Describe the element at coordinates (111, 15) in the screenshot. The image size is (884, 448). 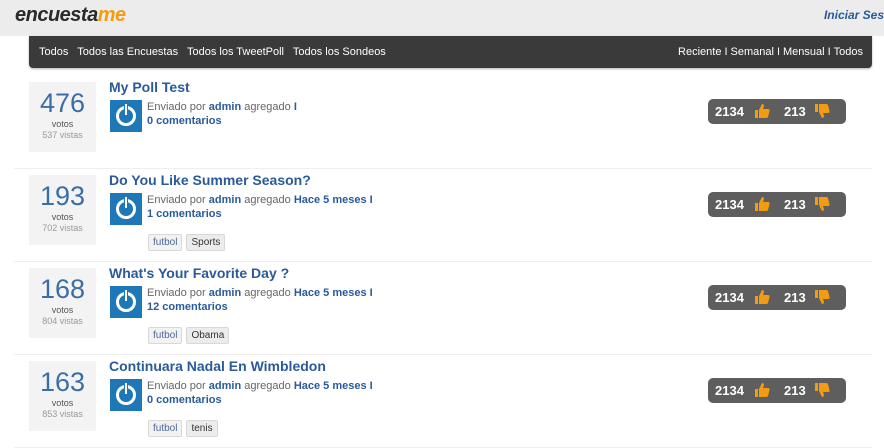
I see `logo-text-part2: me` at that location.